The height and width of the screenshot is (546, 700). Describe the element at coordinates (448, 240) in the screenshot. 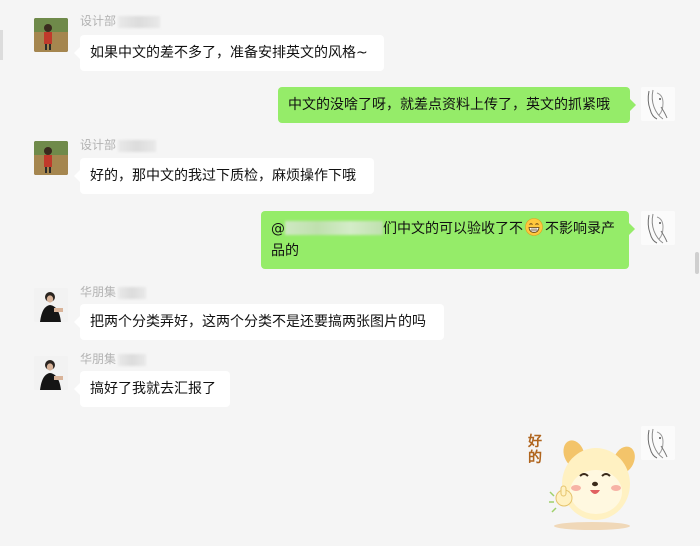

I see `message-bubble-outgoing: @ 们中文的可以验收了不 不影响录产品的` at that location.